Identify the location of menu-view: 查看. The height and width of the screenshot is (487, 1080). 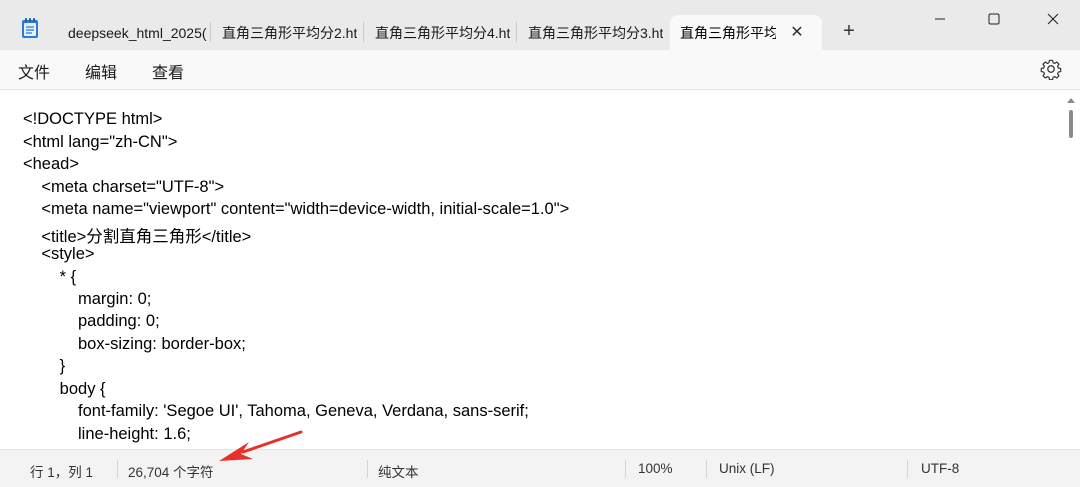
(168, 71).